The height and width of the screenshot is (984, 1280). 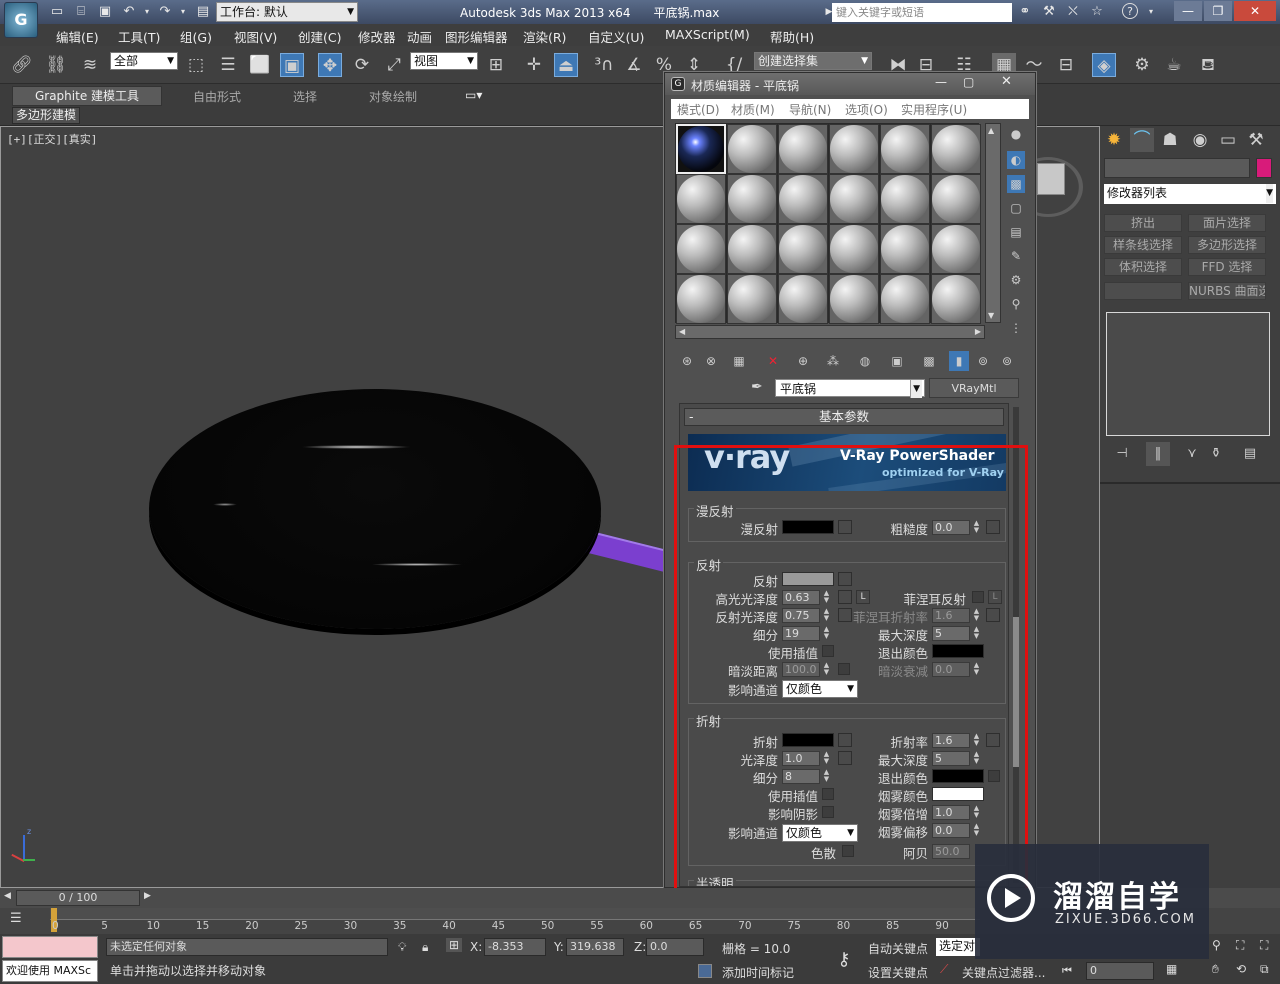 I want to click on modifier-button: 多边形选择, so click(x=1227, y=245).